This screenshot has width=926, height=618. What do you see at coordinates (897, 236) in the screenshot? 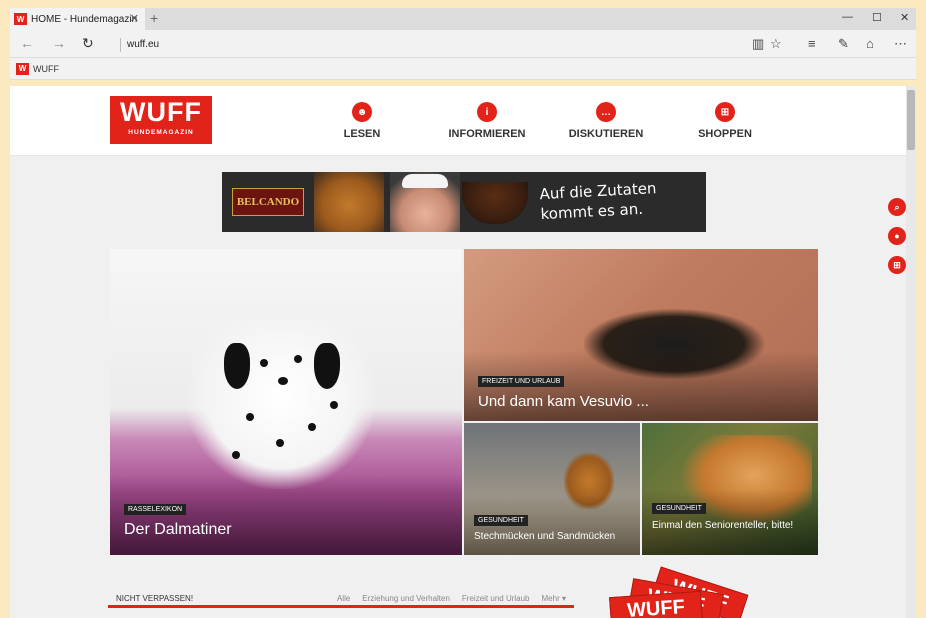
I see `user-icon: ●` at bounding box center [897, 236].